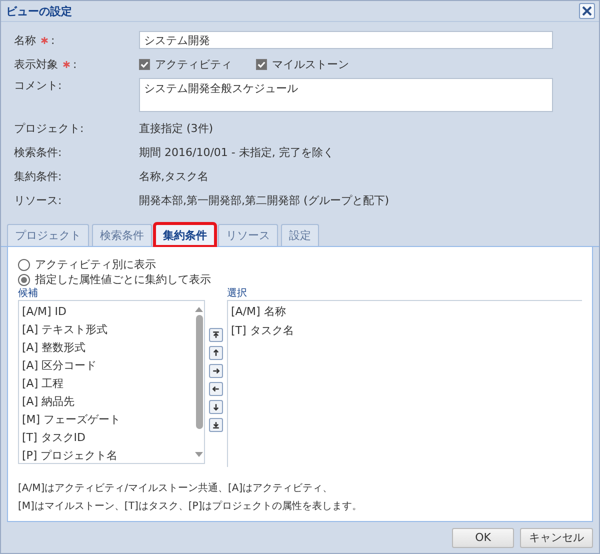  What do you see at coordinates (199, 455) in the screenshot?
I see `scroll-down-icon` at bounding box center [199, 455].